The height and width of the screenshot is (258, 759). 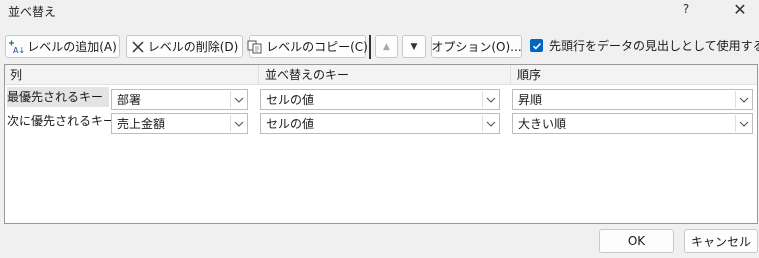 What do you see at coordinates (381, 75) in the screenshot?
I see `grid-header: 列 並べ替えのキー 順序` at bounding box center [381, 75].